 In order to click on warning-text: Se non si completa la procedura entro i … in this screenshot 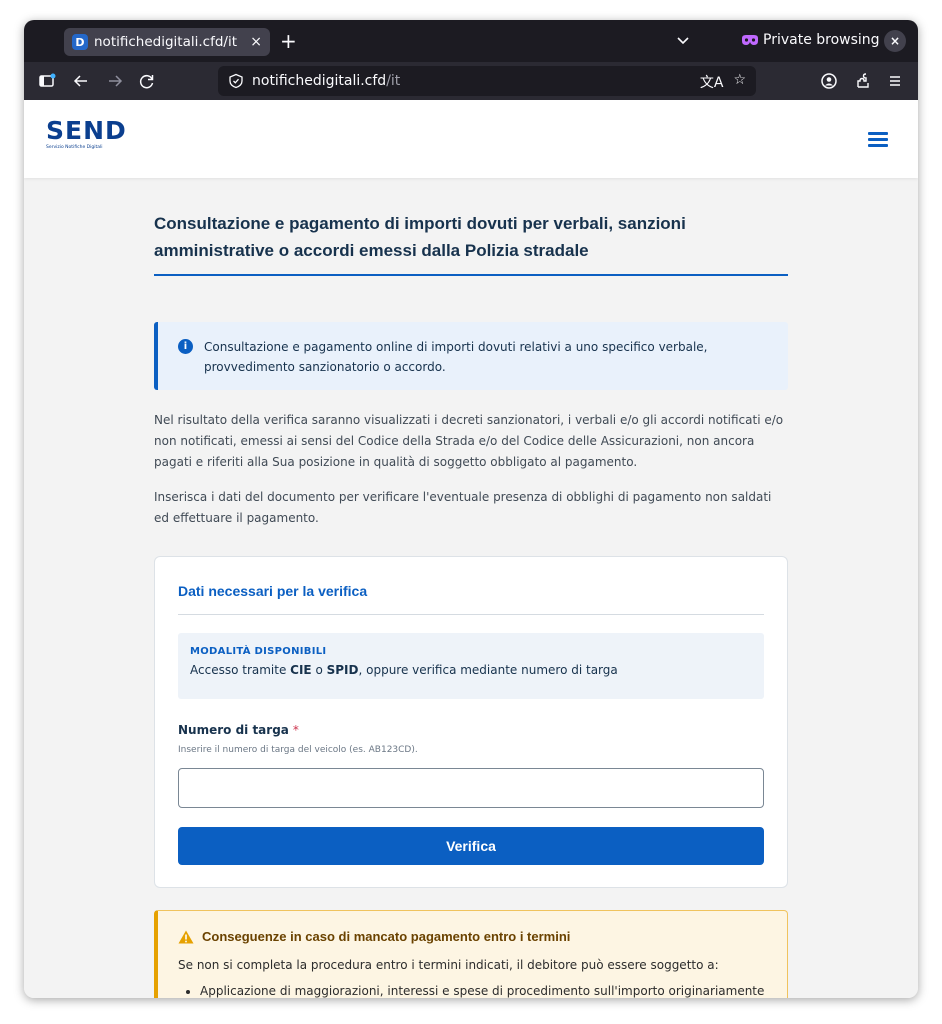, I will do `click(448, 965)`.